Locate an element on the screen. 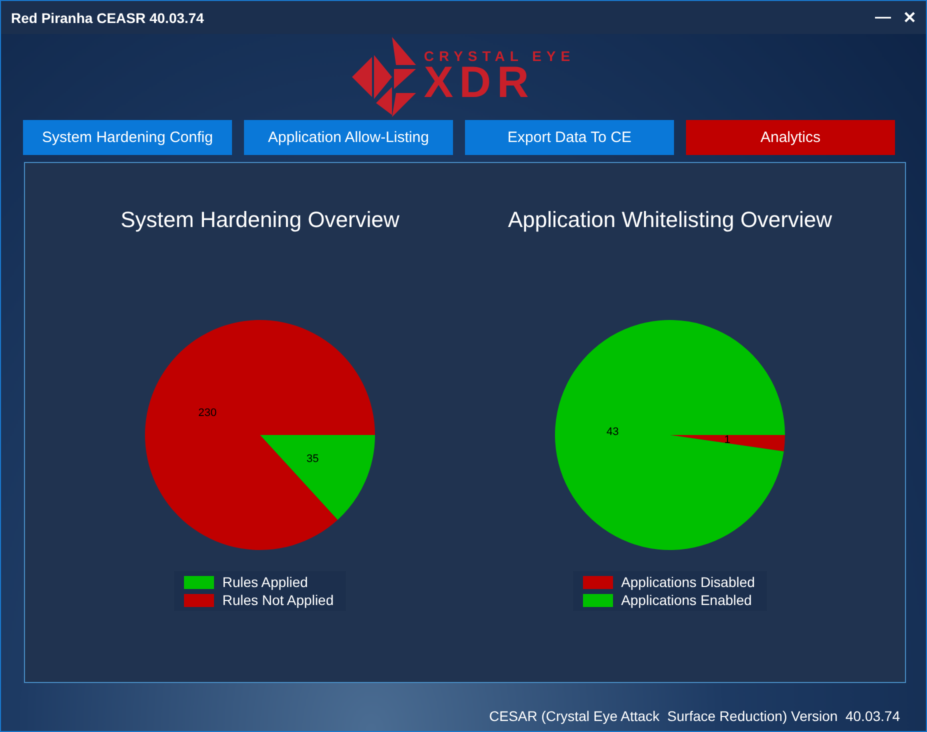 This screenshot has height=732, width=927. close-button: ✕ is located at coordinates (909, 18).